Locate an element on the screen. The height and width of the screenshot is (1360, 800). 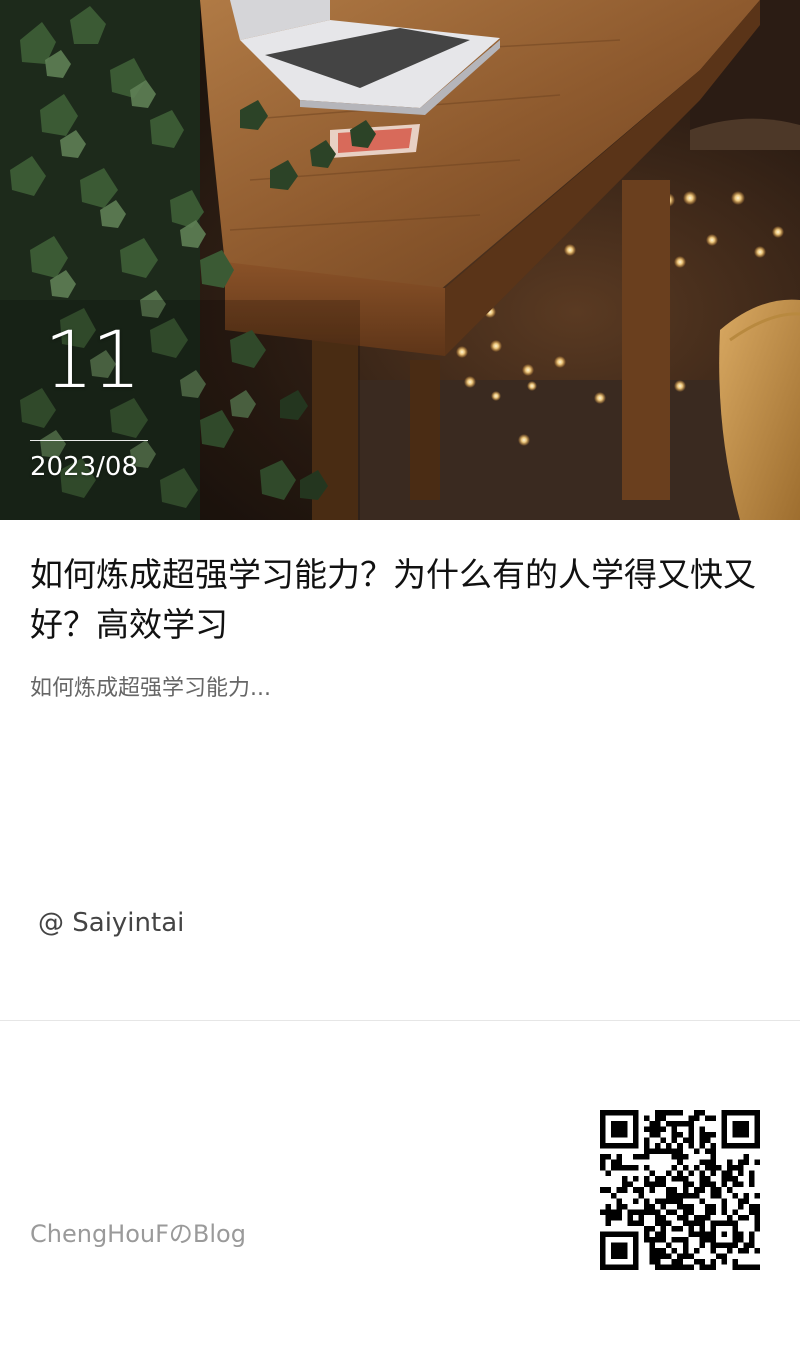
date-divider is located at coordinates (89, 440).